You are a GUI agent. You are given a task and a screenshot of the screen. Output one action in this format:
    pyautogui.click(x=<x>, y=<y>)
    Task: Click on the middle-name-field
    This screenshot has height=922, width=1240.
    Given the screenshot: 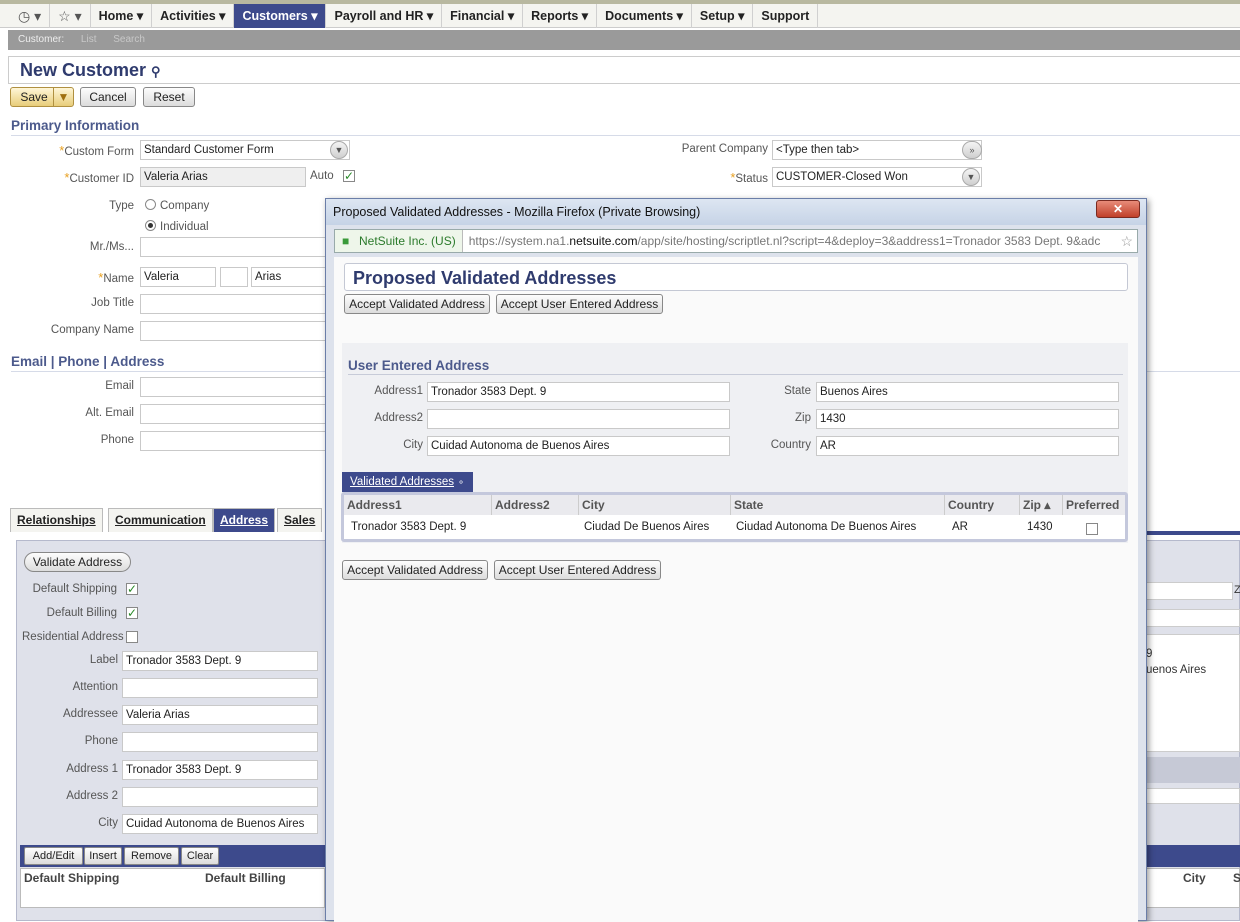 What is the action you would take?
    pyautogui.click(x=234, y=277)
    